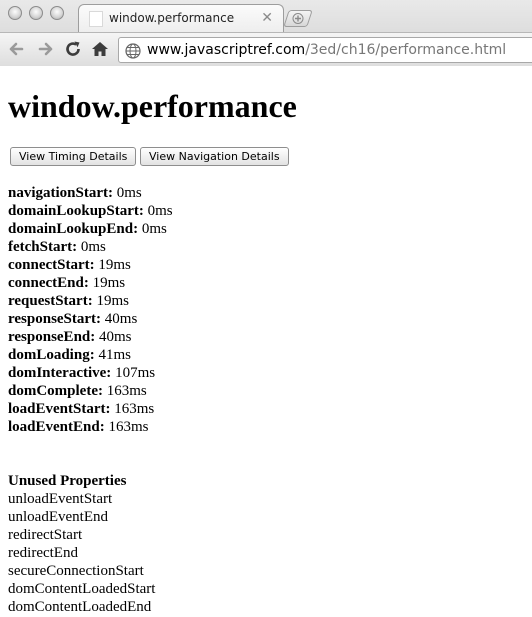 This screenshot has width=532, height=617. Describe the element at coordinates (406, 50) in the screenshot. I see `url-path: /3ed/ch16/performance.html` at that location.